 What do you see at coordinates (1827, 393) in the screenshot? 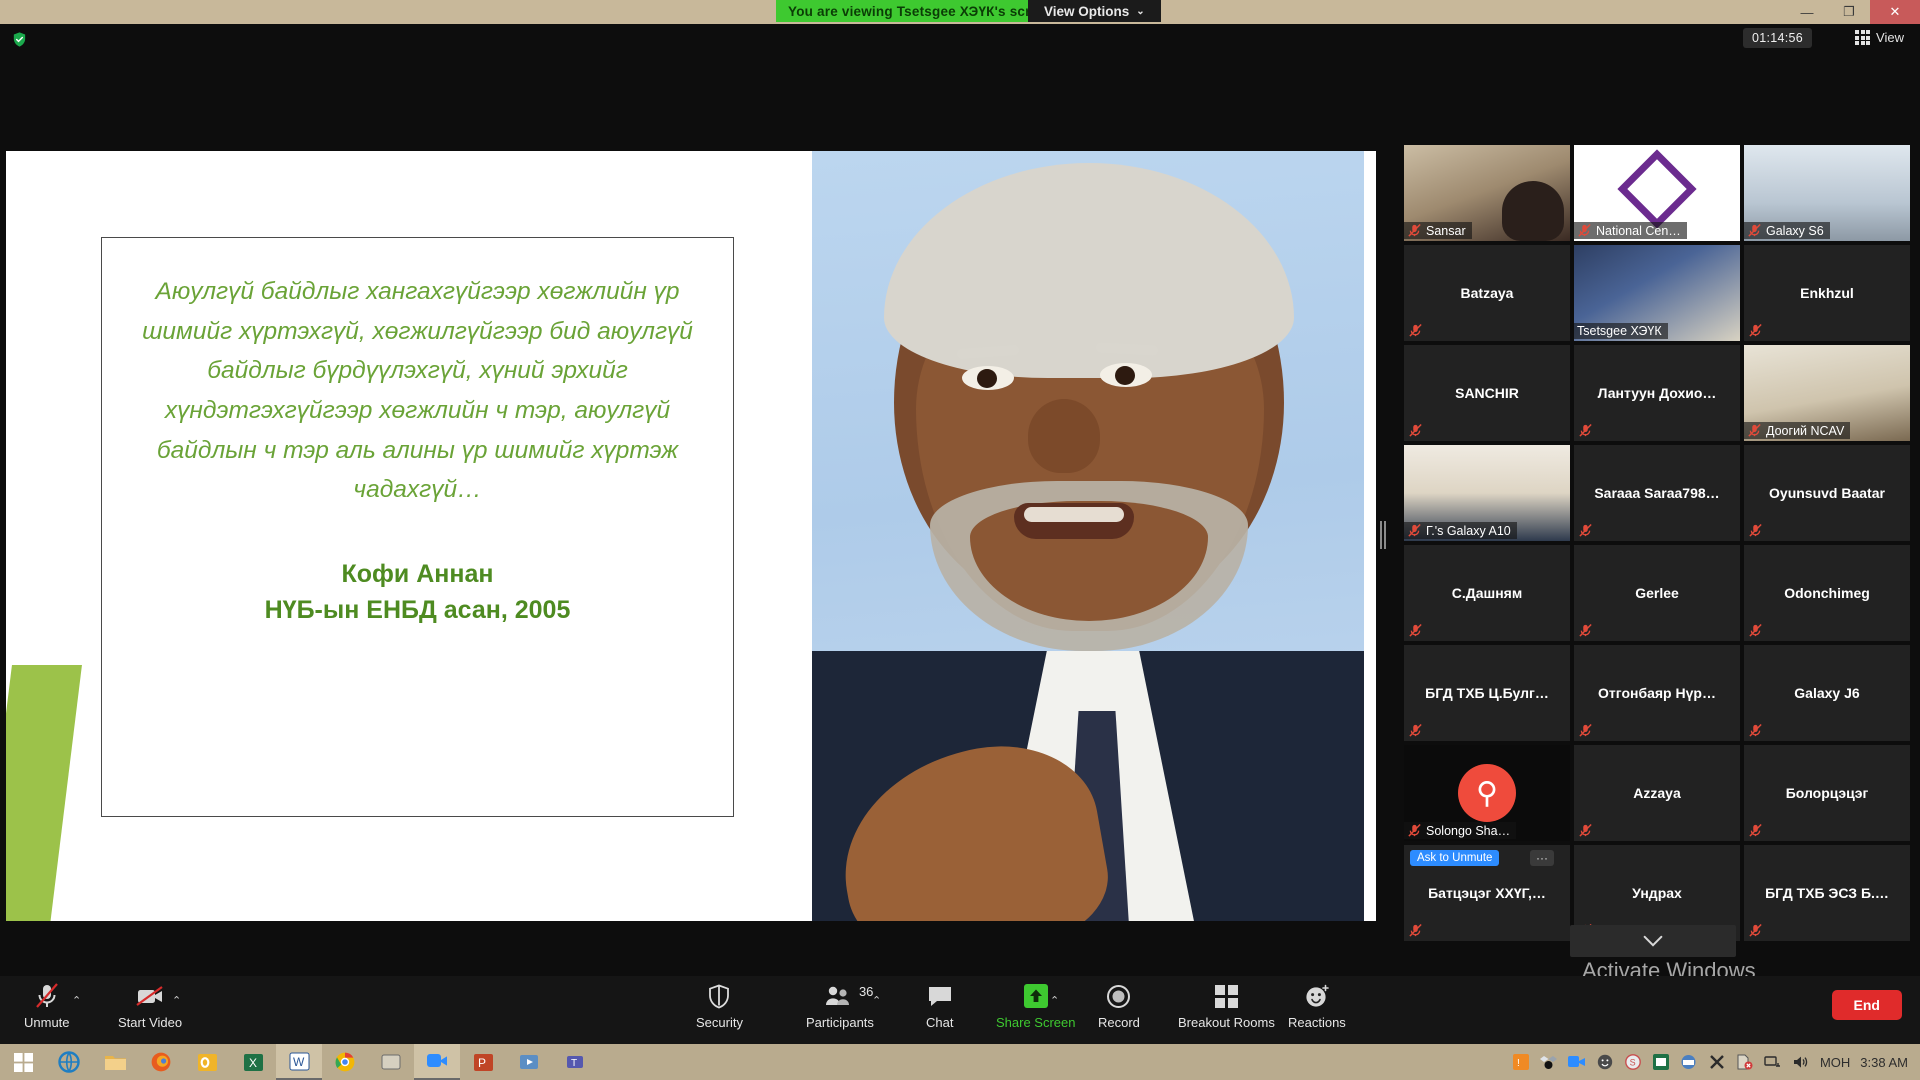
I see `participant-tile: Доогий NCAV` at bounding box center [1827, 393].